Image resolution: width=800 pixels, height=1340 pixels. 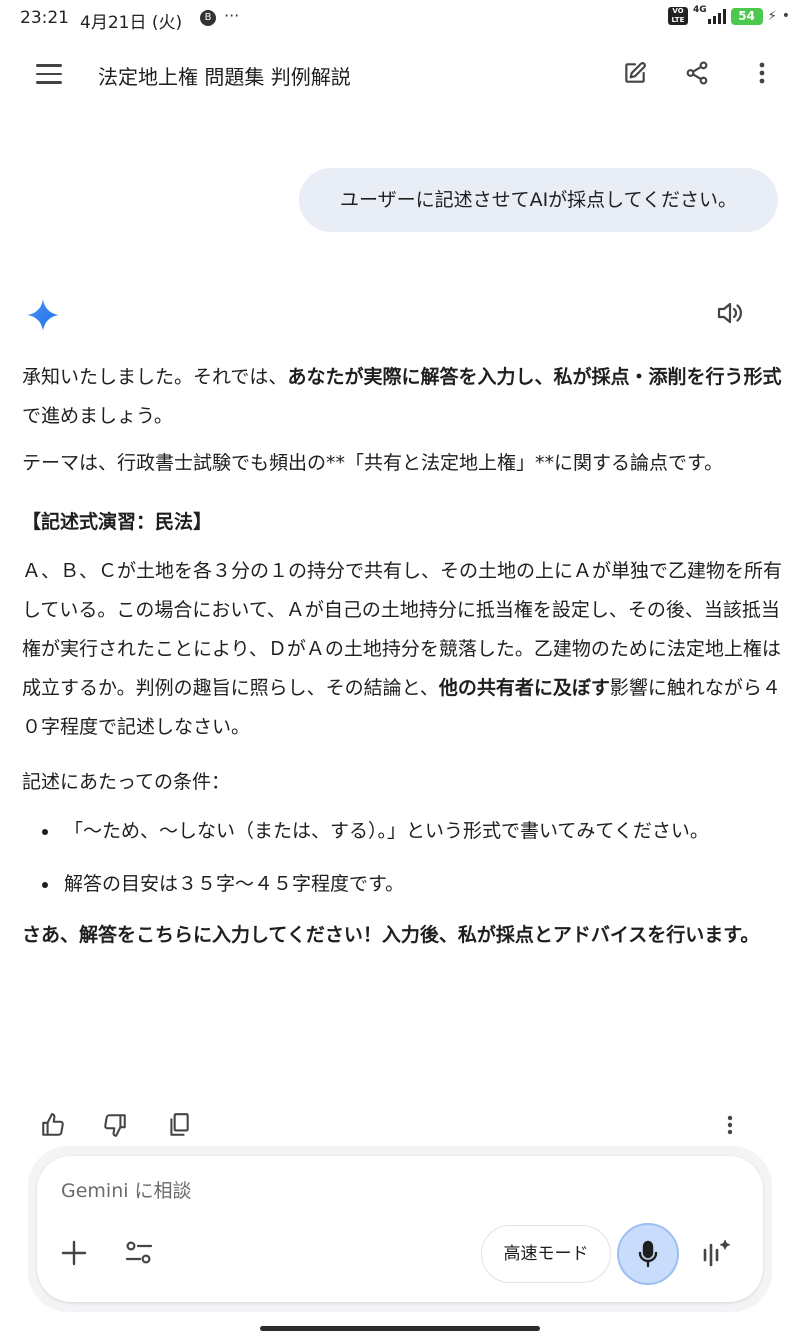 I want to click on status-bar: 23:21 4月21日 (火) B ··· VO LTE 4G 54 ⚡ •, so click(x=400, y=19).